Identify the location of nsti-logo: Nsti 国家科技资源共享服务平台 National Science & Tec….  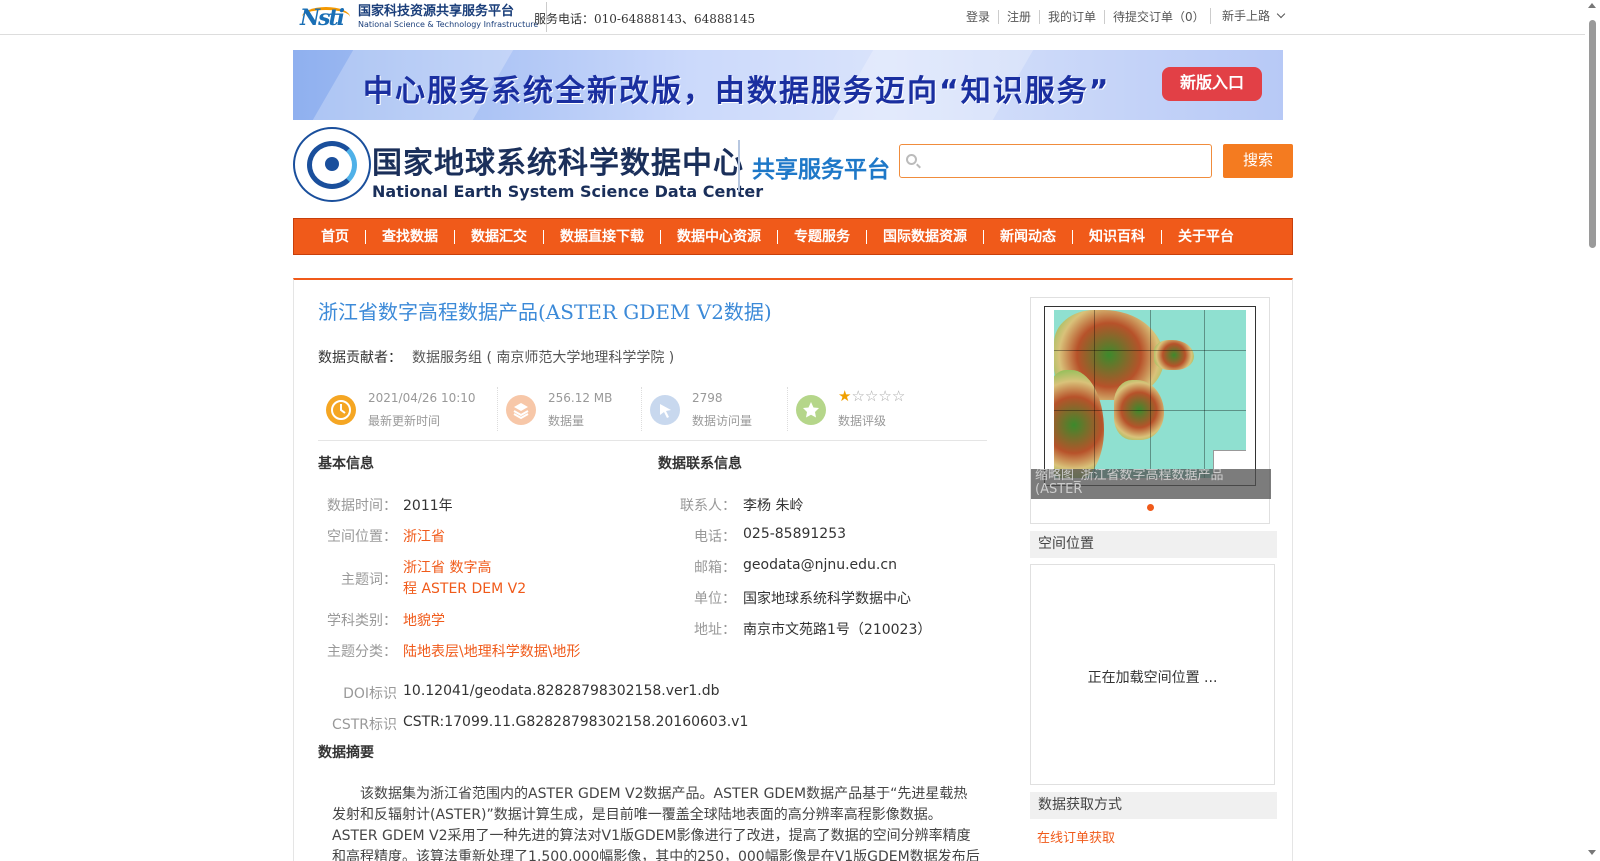
(424, 17).